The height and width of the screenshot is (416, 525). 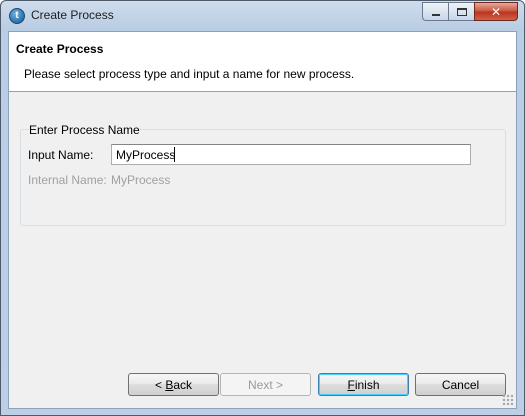 I want to click on next-button: Next >, so click(x=265, y=384).